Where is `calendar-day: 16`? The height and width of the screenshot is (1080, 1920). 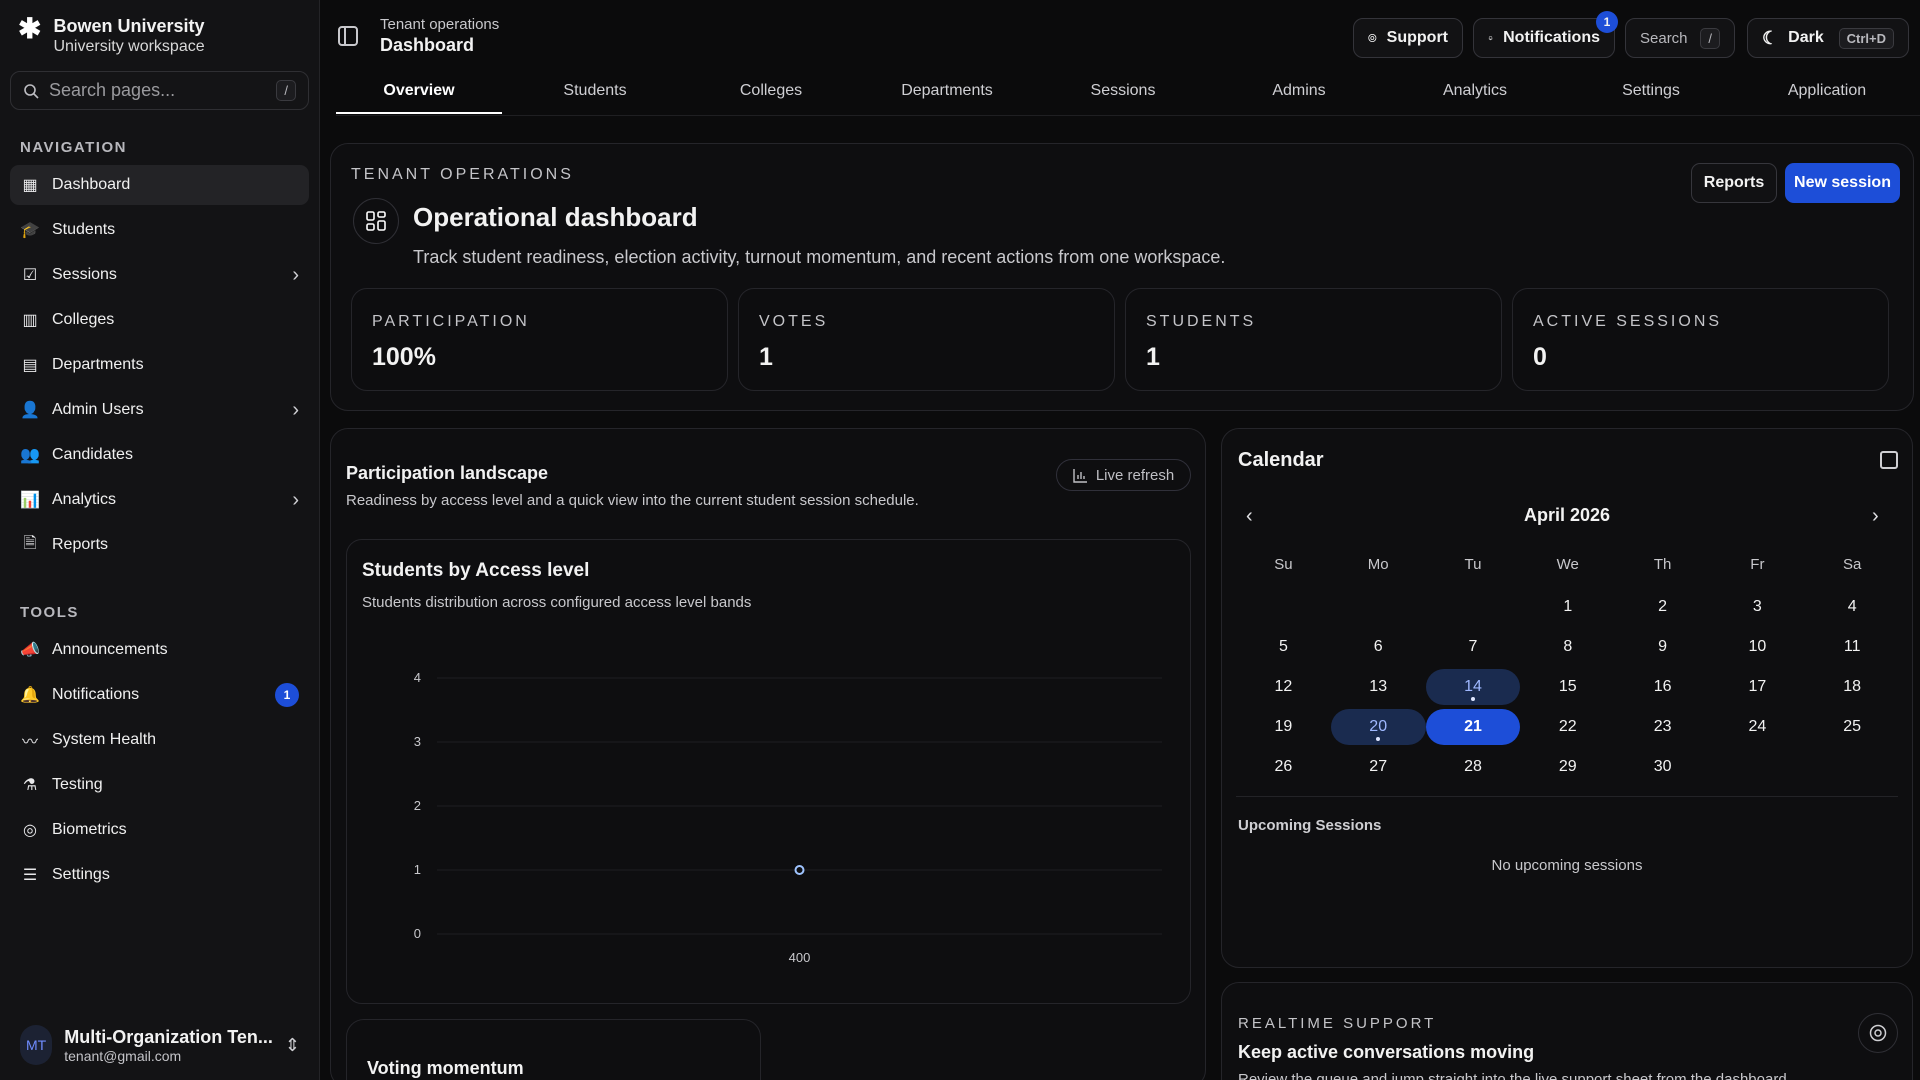 calendar-day: 16 is located at coordinates (1662, 687).